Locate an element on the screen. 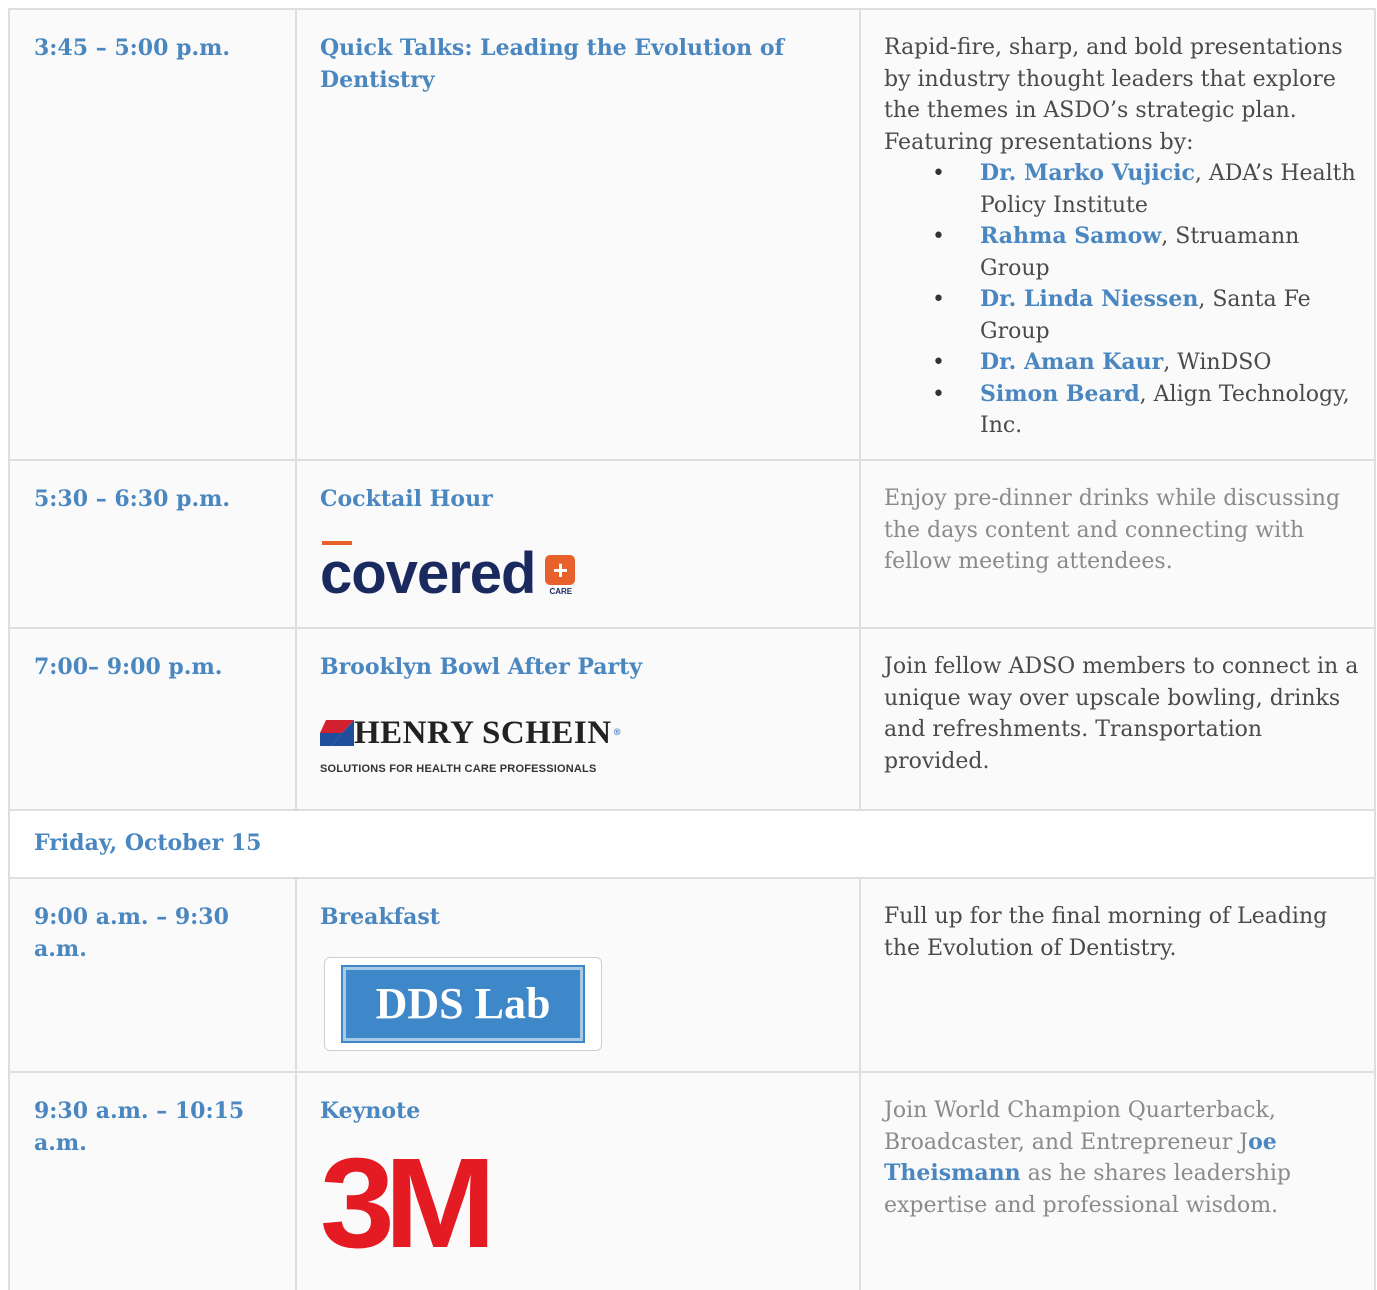  speaker-item: Dr. Linda Niessen, Santa Fe Group is located at coordinates (1148, 315).